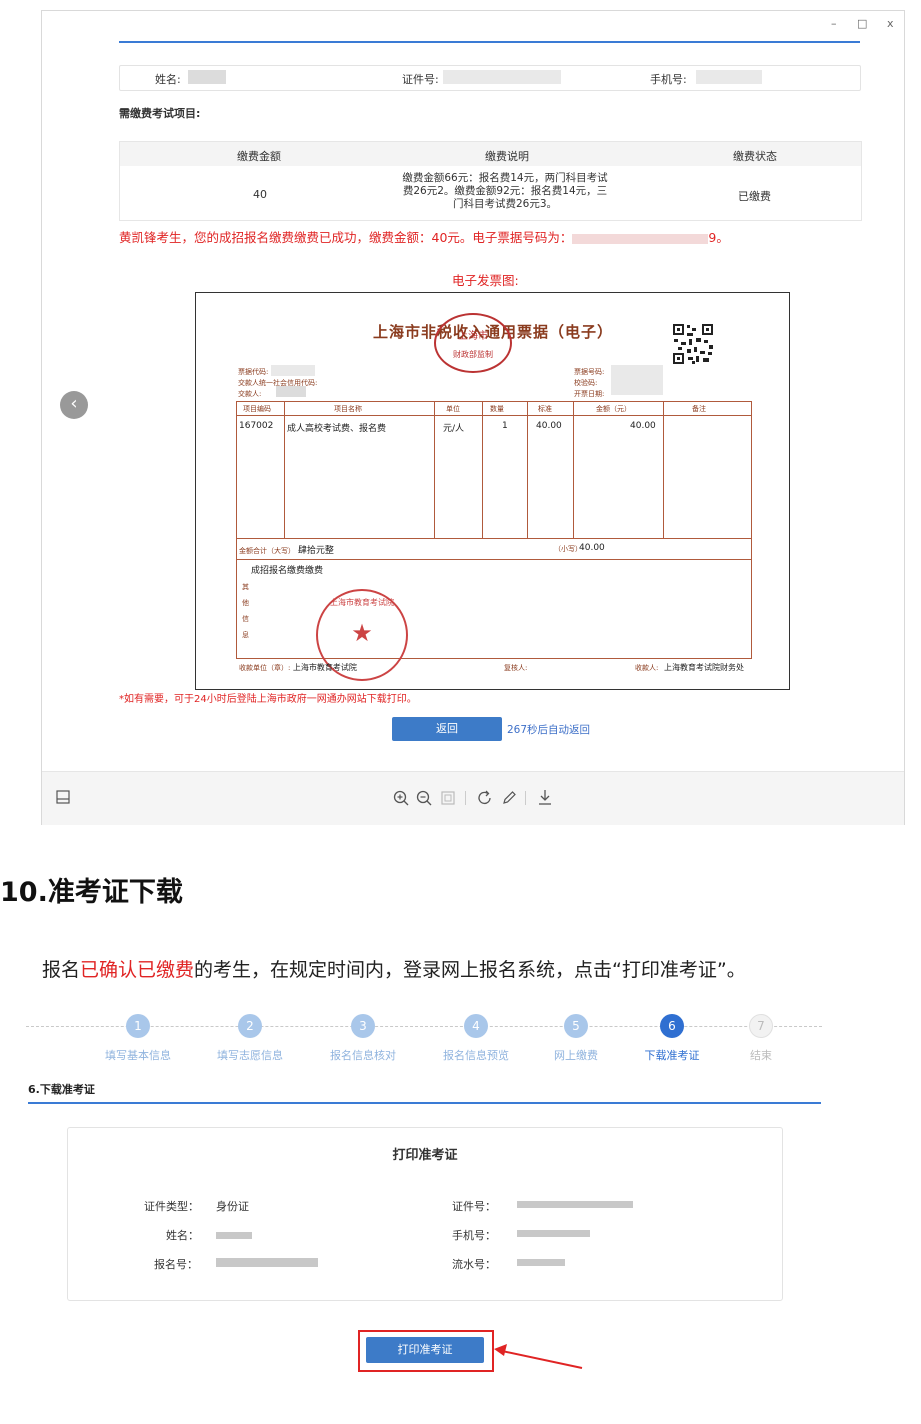 This screenshot has width=921, height=1424. What do you see at coordinates (448, 798) in the screenshot?
I see `fit-icon` at bounding box center [448, 798].